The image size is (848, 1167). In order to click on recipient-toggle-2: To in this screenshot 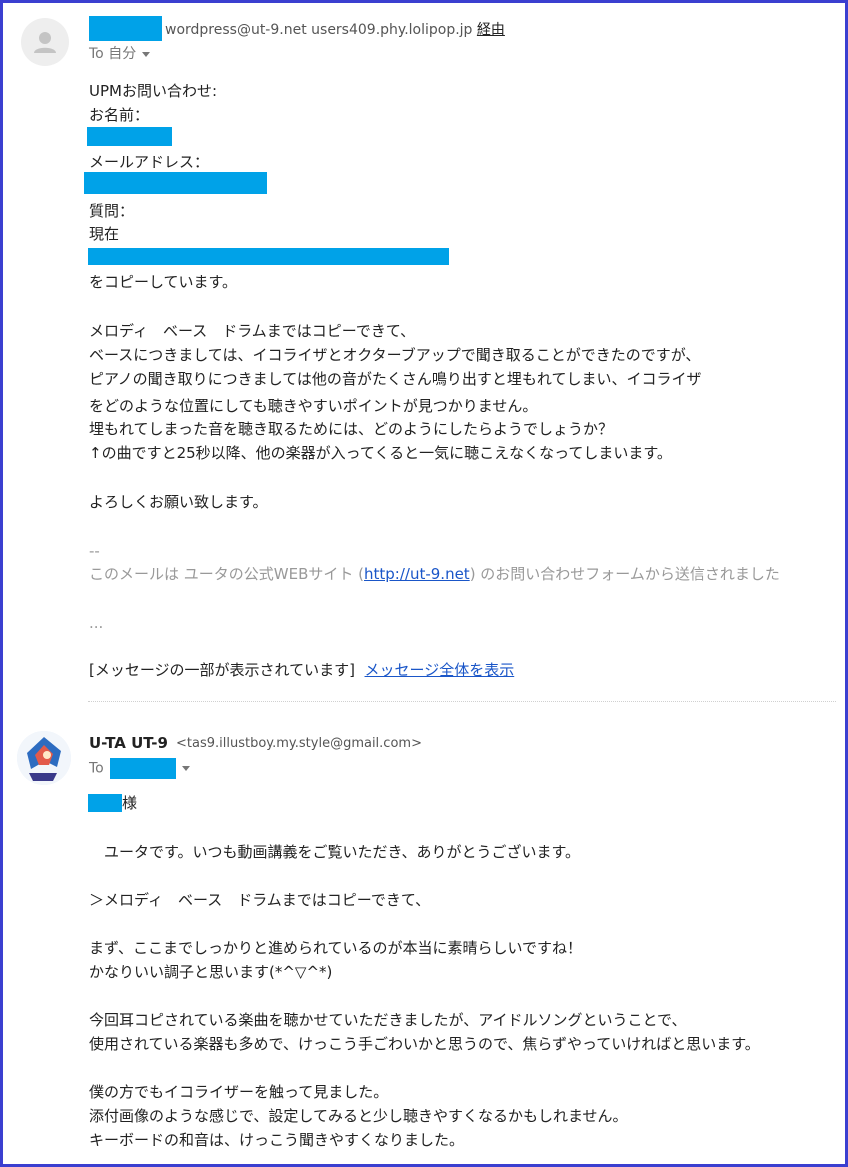, I will do `click(139, 768)`.